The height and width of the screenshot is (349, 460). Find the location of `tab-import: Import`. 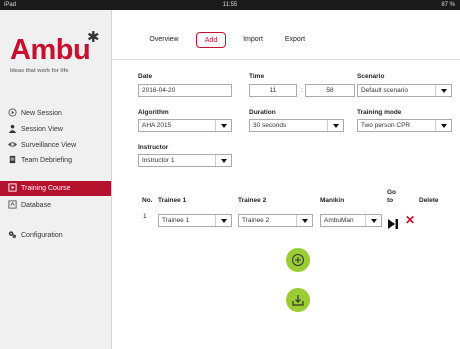

tab-import: Import is located at coordinates (253, 40).